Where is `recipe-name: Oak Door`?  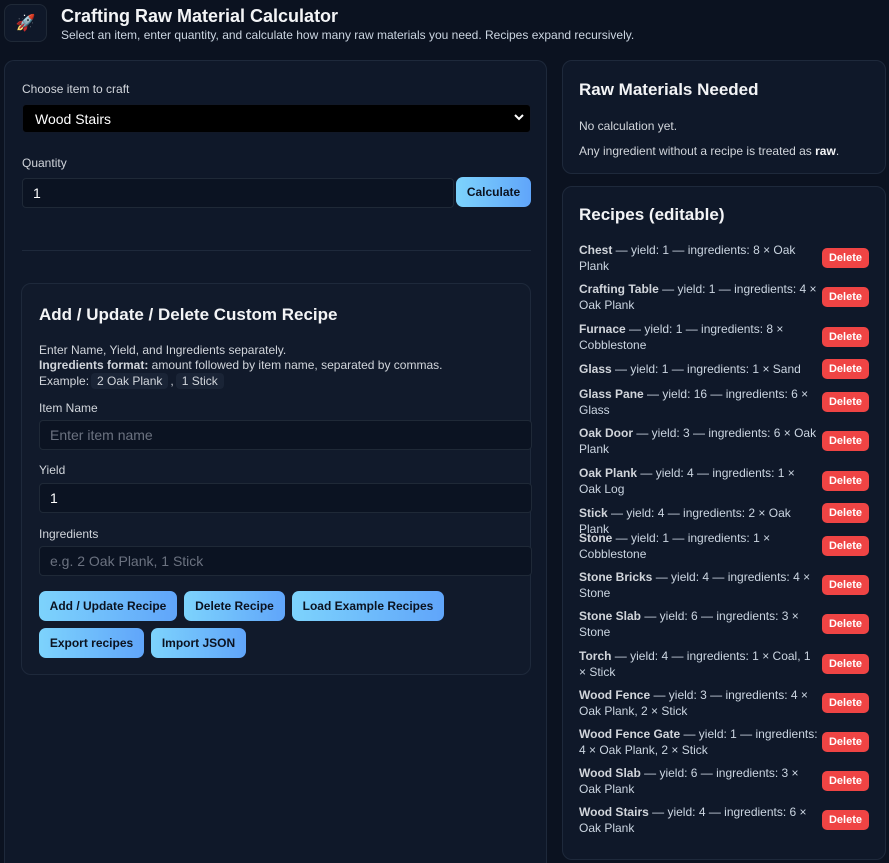
recipe-name: Oak Door is located at coordinates (606, 433).